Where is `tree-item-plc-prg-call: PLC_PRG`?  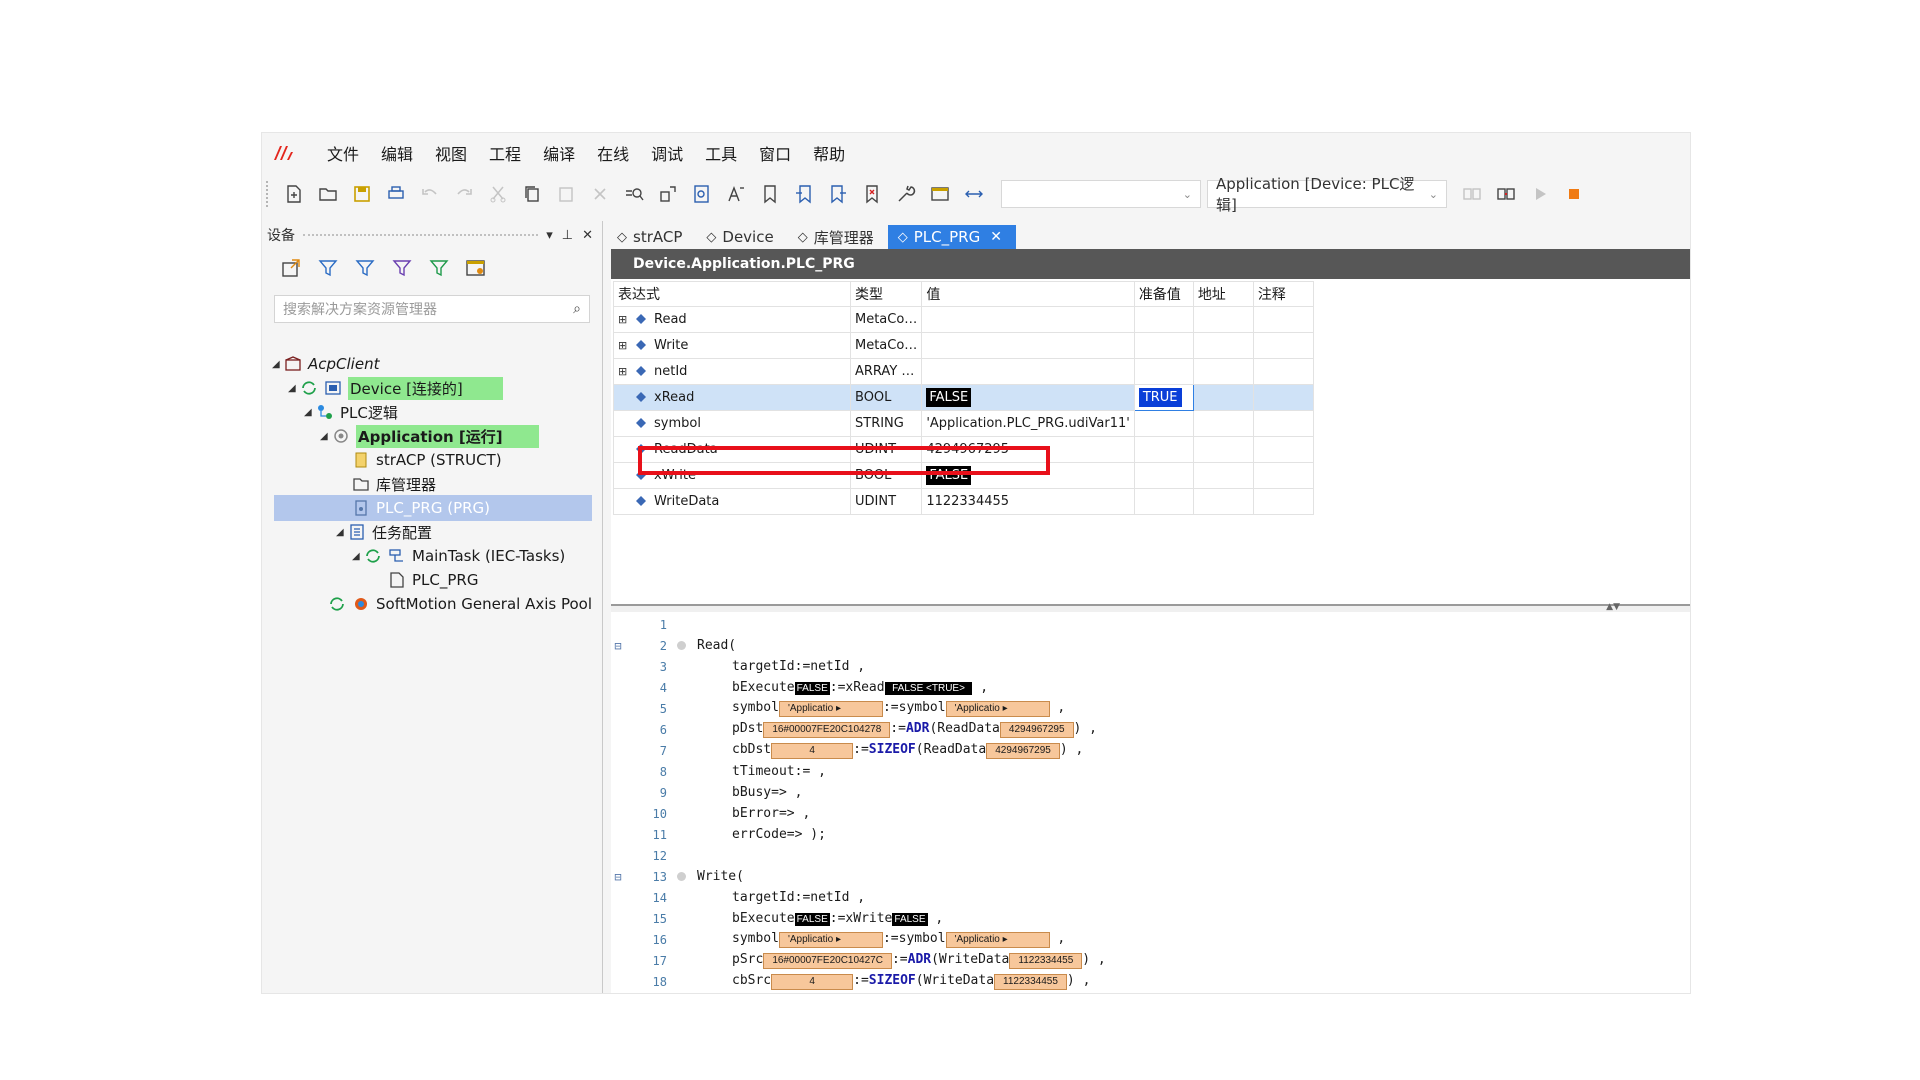
tree-item-plc-prg-call: PLC_PRG is located at coordinates (433, 580).